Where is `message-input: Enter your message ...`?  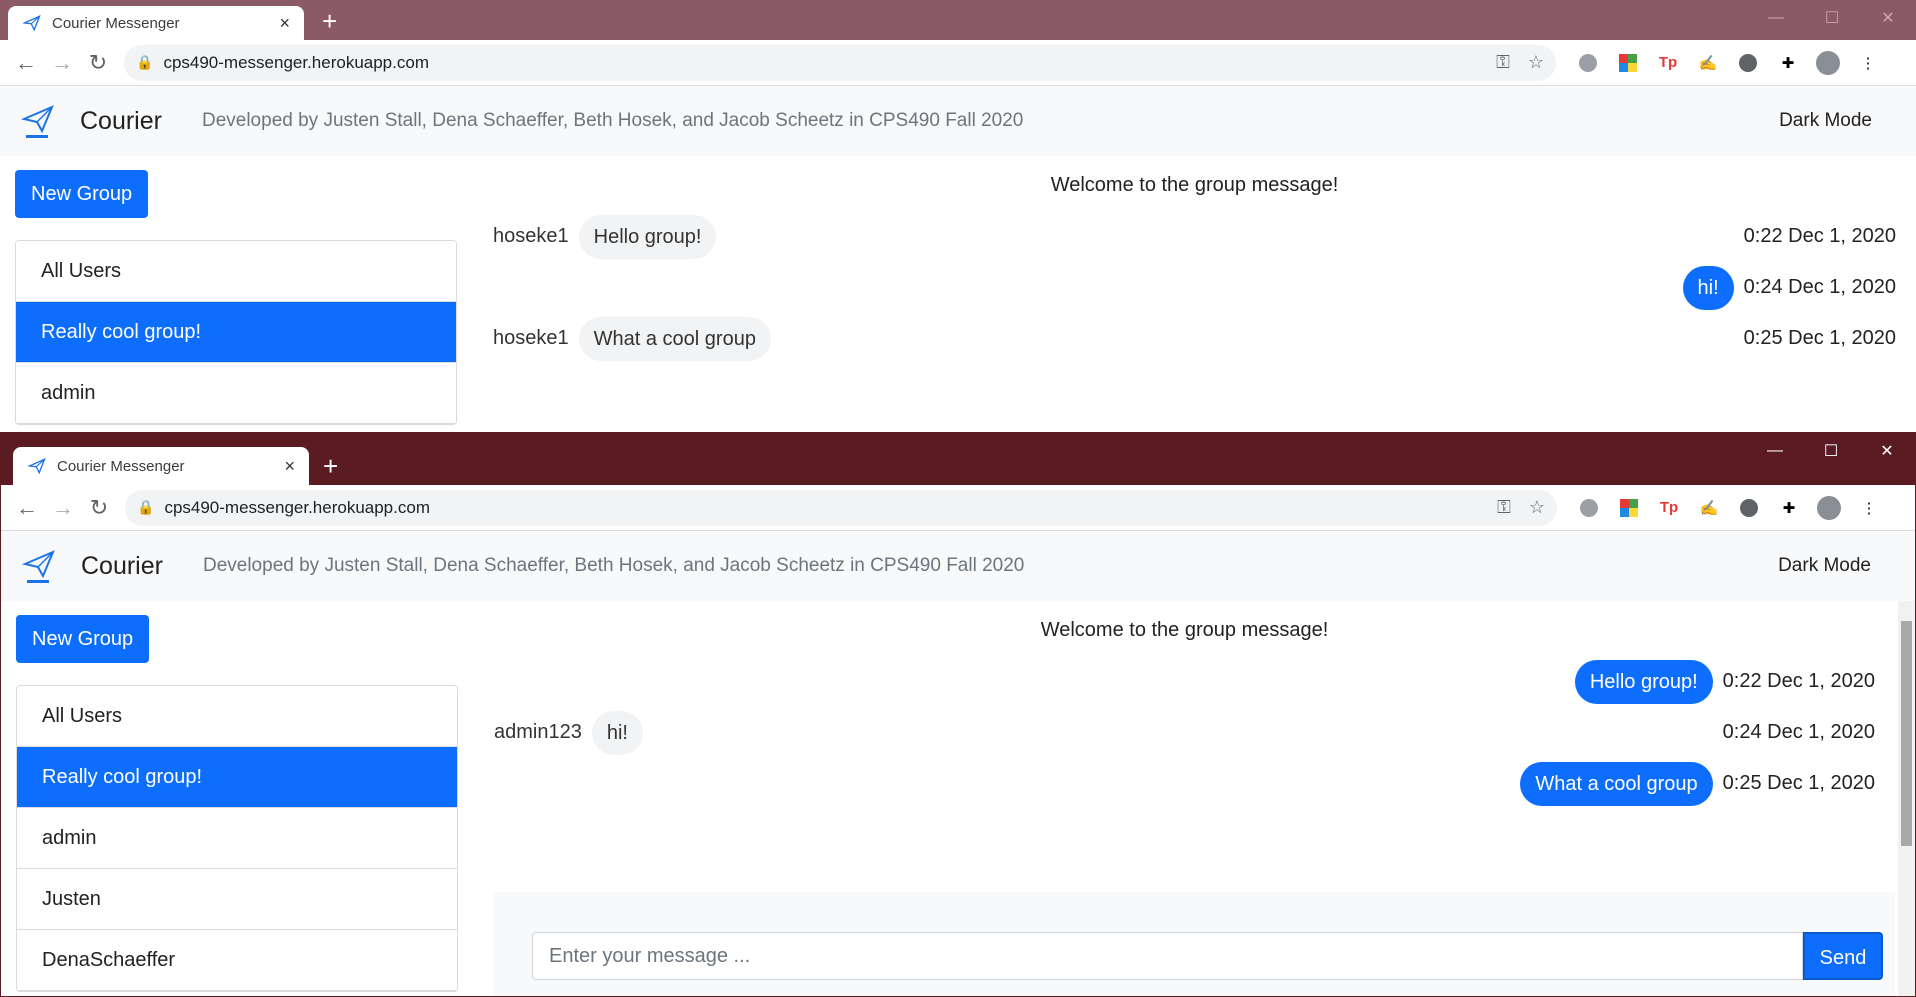 message-input: Enter your message ... is located at coordinates (1167, 956).